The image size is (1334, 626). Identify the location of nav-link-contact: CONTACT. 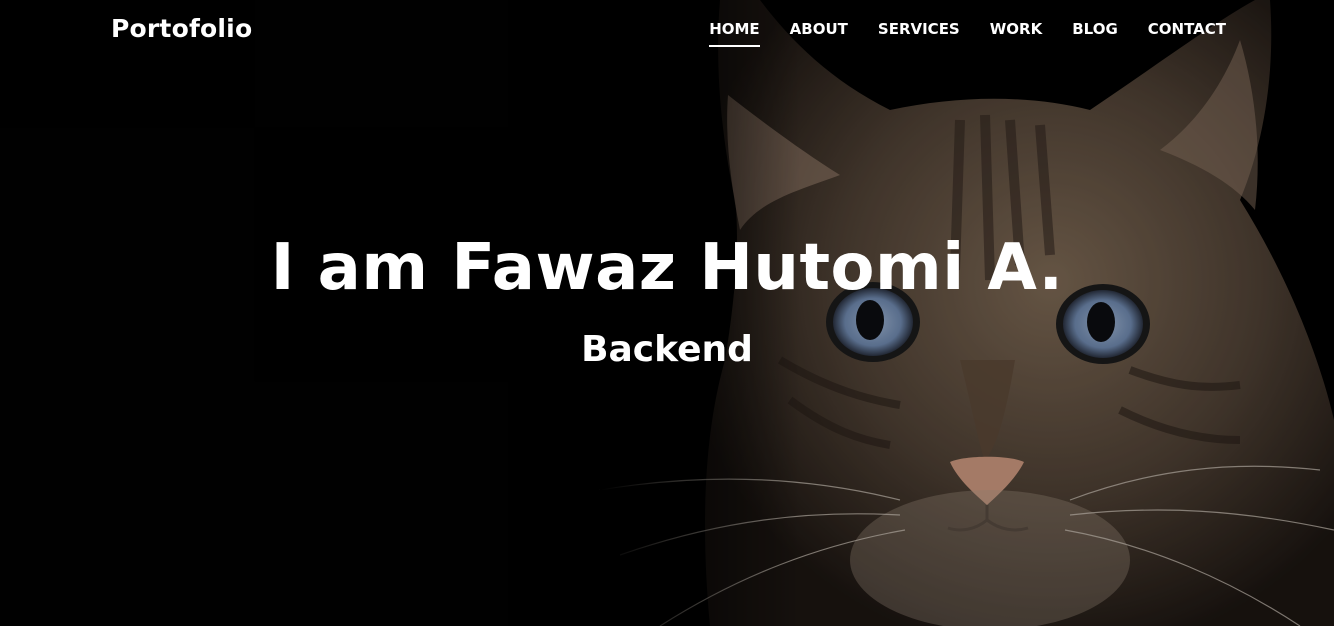
(1187, 33).